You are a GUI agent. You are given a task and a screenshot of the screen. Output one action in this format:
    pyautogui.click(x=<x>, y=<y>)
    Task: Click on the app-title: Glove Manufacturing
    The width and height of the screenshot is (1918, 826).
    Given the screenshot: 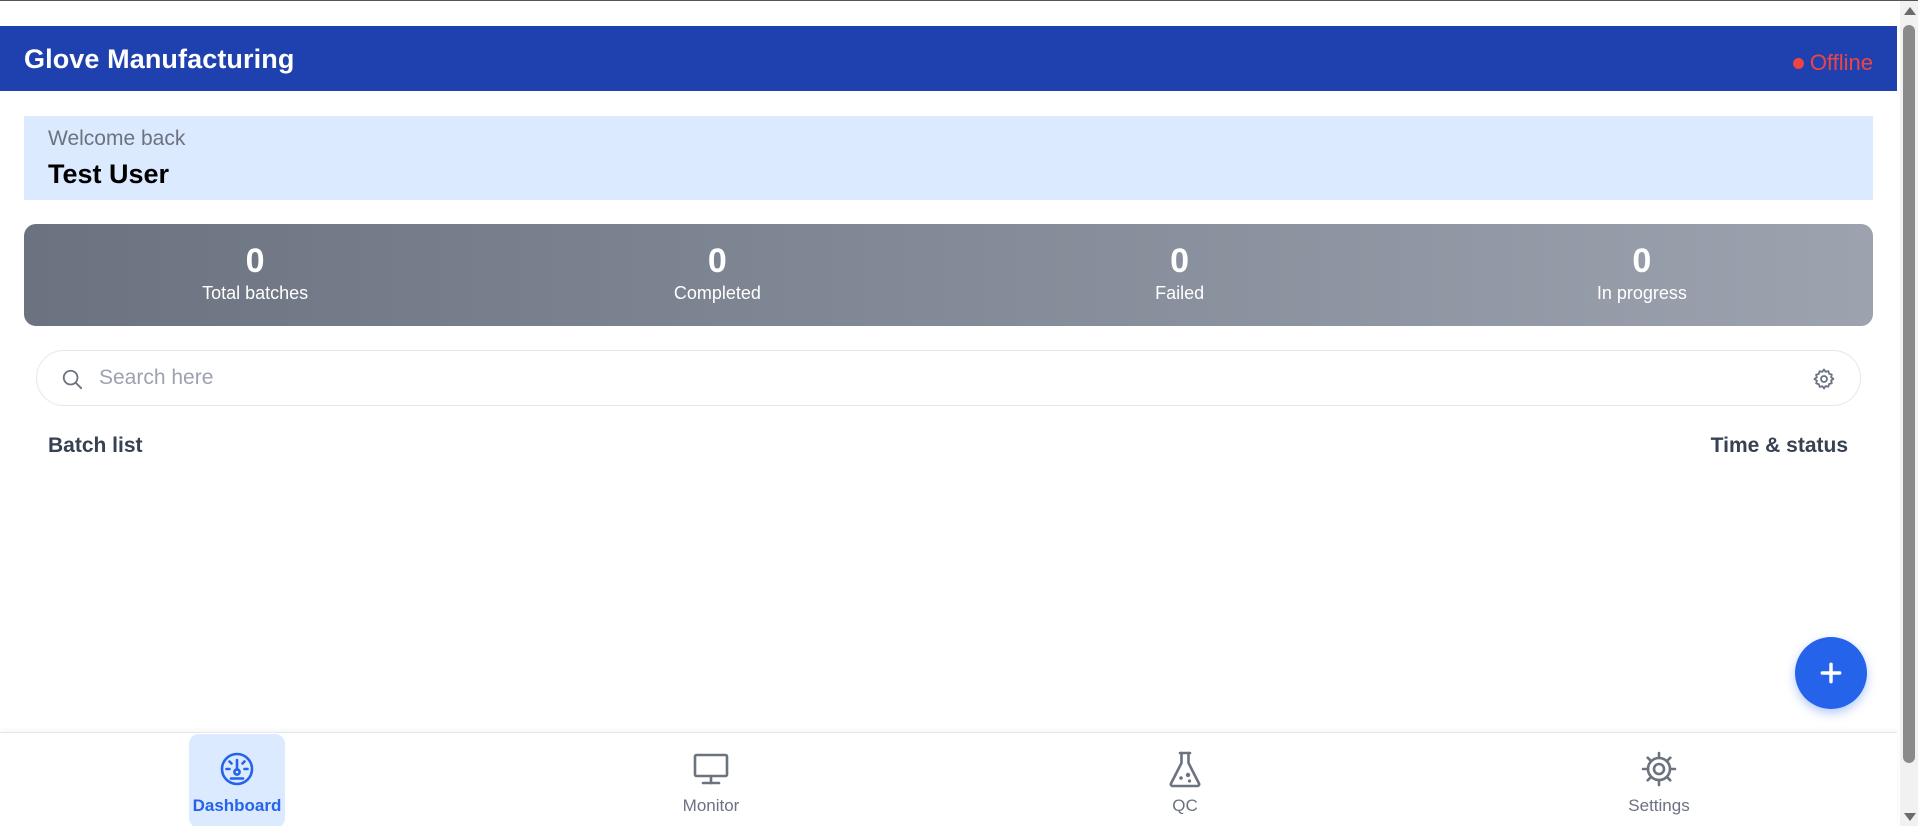 What is the action you would take?
    pyautogui.click(x=159, y=59)
    